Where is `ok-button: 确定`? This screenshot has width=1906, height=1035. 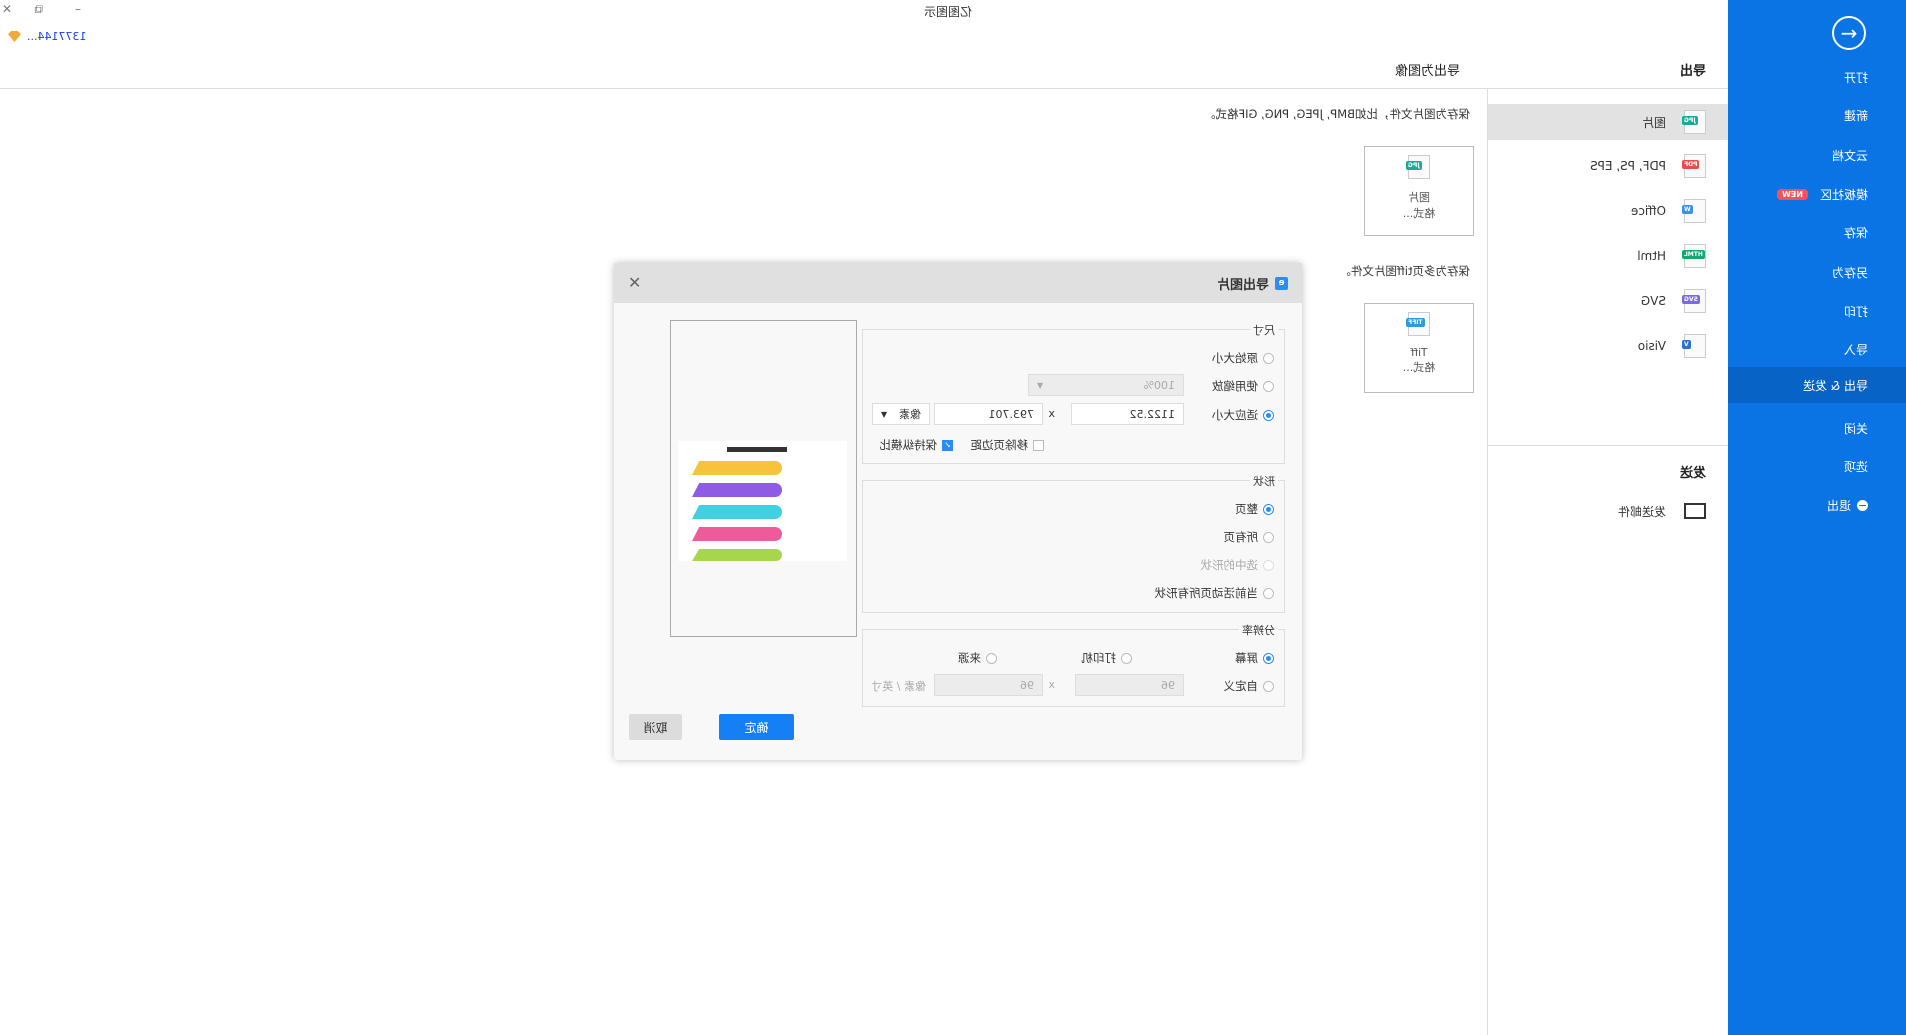 ok-button: 确定 is located at coordinates (756, 727).